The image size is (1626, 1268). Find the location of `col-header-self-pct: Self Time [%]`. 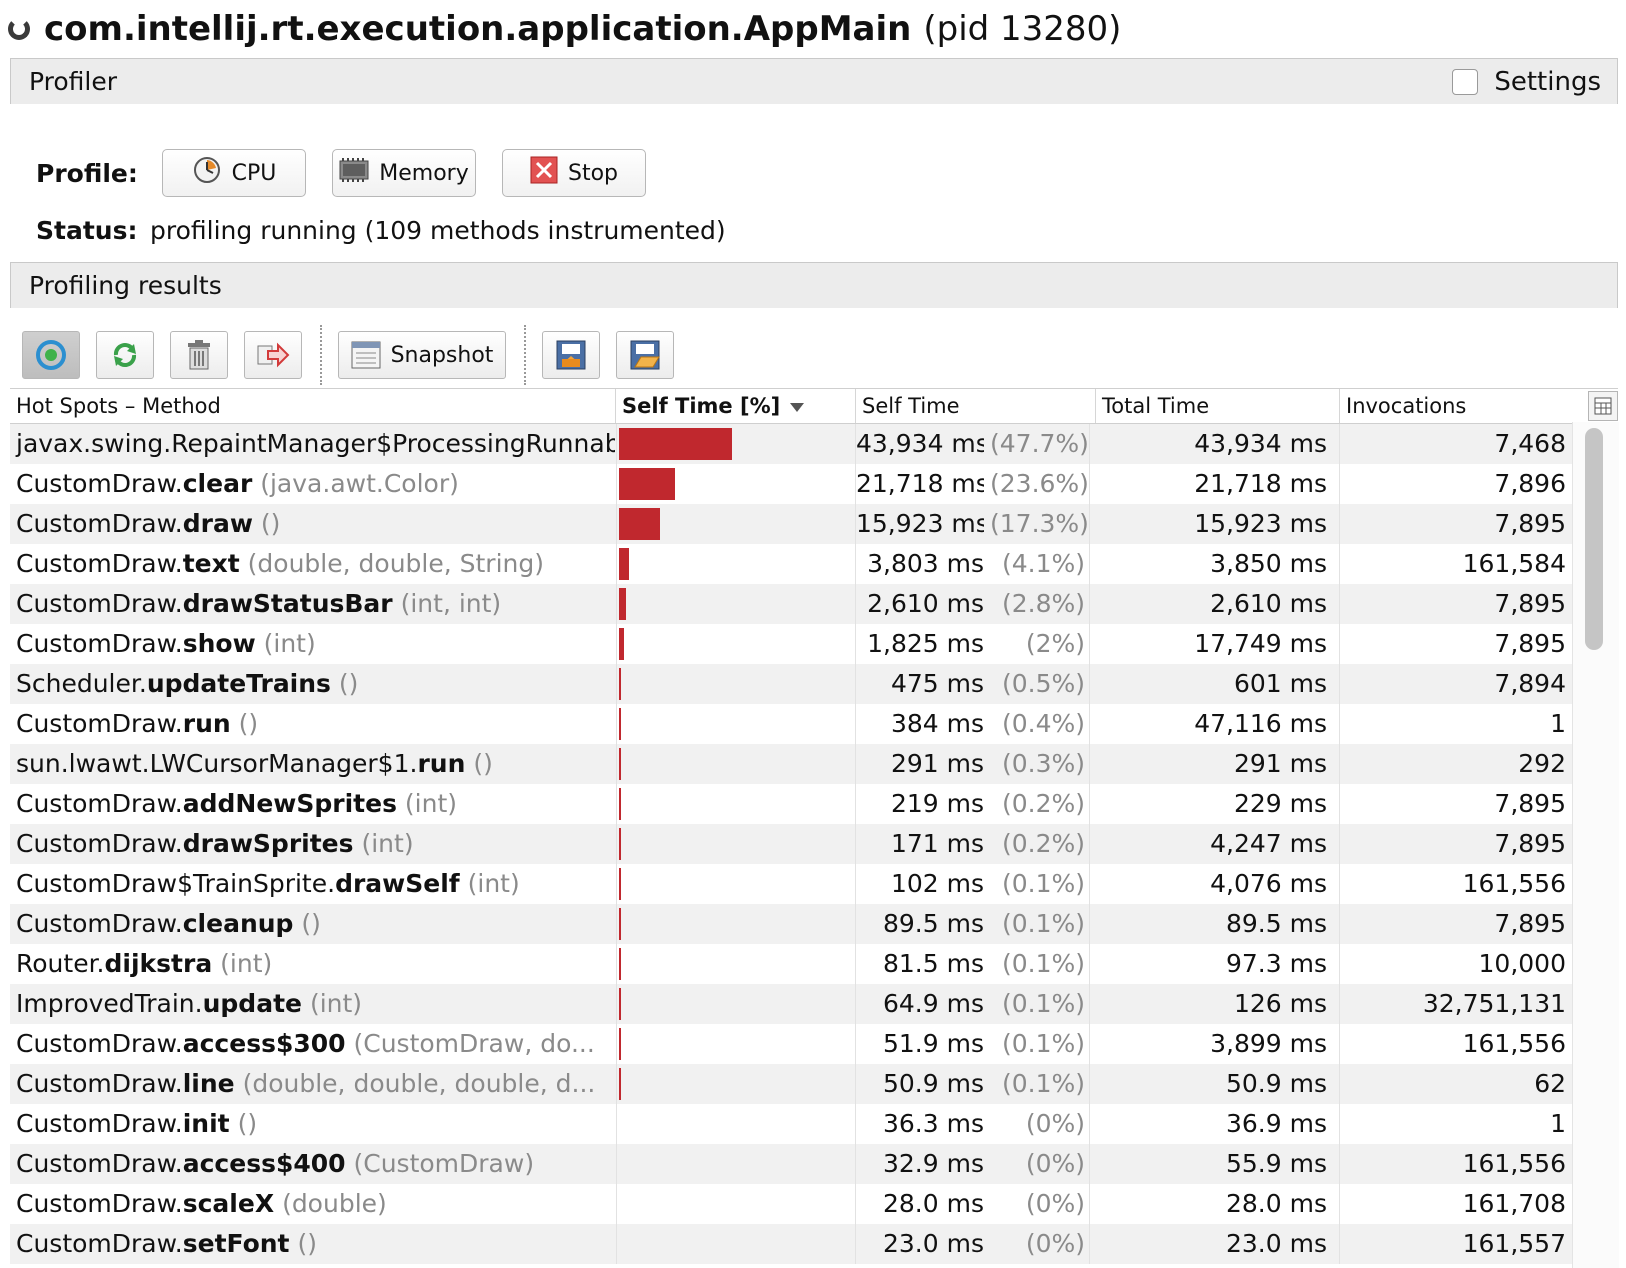

col-header-self-pct: Self Time [%] is located at coordinates (736, 406).